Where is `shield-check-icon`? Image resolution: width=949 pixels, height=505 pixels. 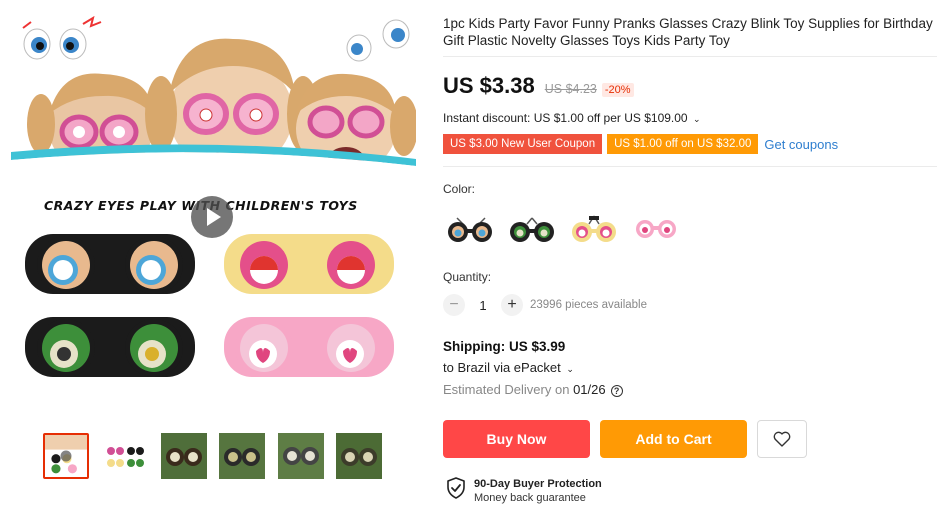
shield-check-icon is located at coordinates (456, 488).